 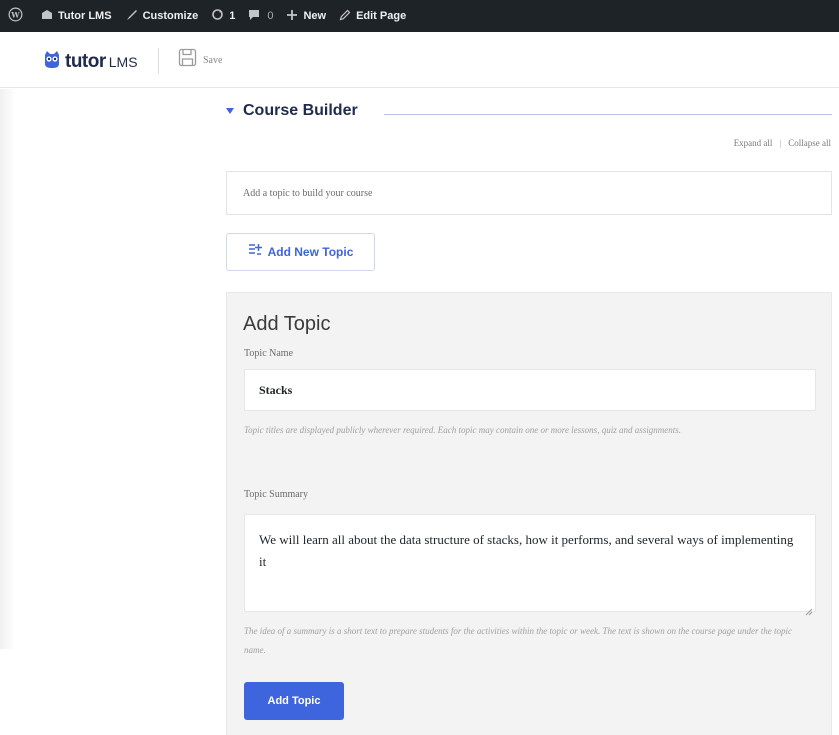 I want to click on empty-topics-message: Add a topic to build your course, so click(x=308, y=193).